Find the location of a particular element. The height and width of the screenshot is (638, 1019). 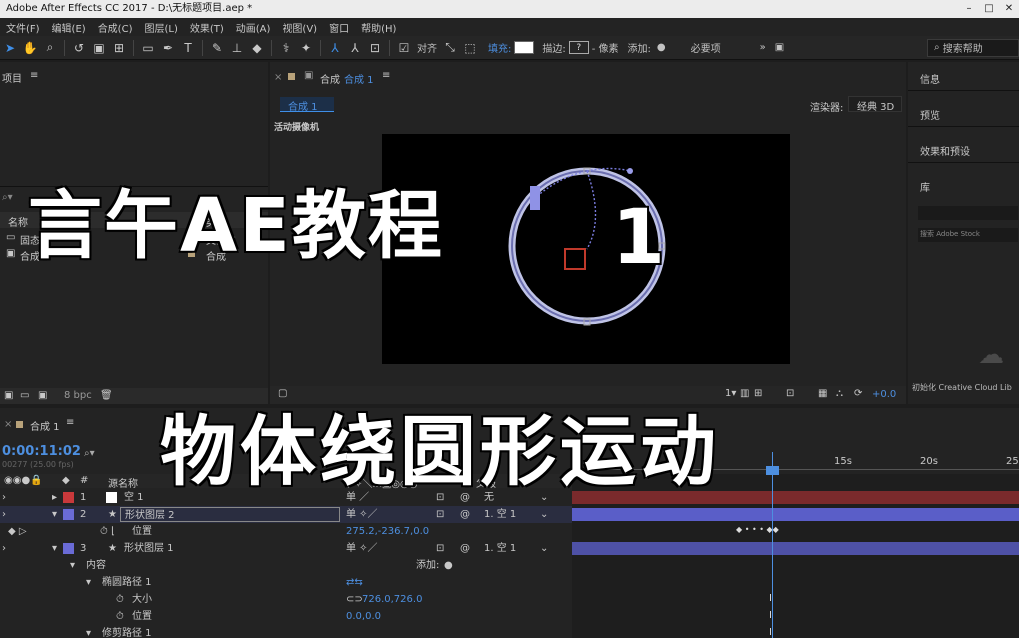

menu-window: 窗口 is located at coordinates (339, 27).